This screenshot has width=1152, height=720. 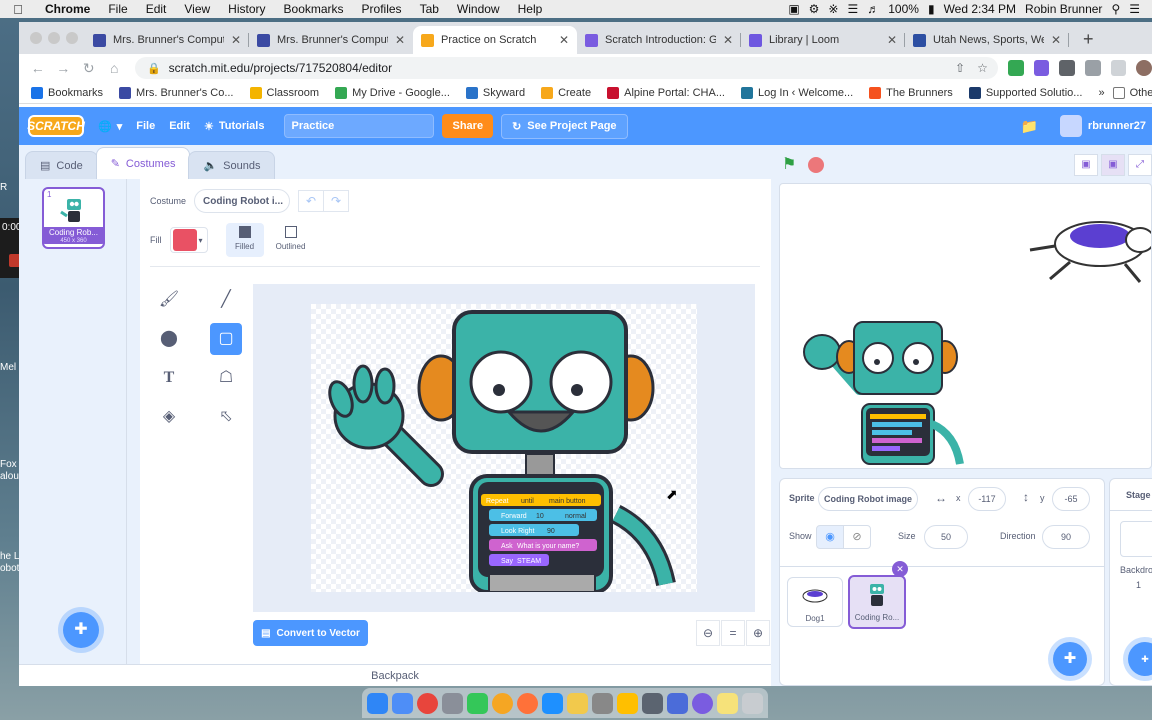 What do you see at coordinates (427, 703) in the screenshot?
I see `dock-chrome-icon` at bounding box center [427, 703].